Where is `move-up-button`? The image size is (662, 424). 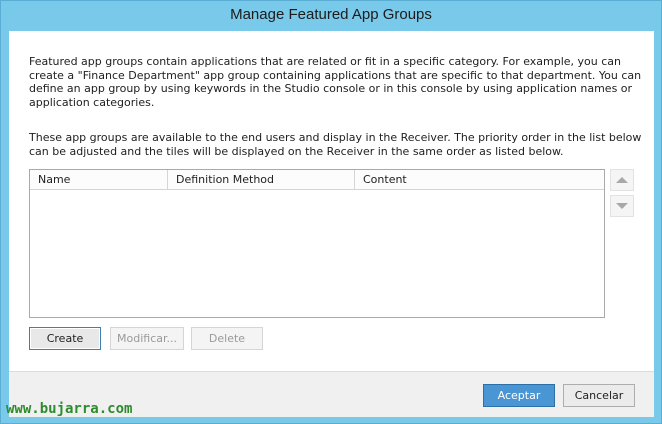 move-up-button is located at coordinates (622, 180).